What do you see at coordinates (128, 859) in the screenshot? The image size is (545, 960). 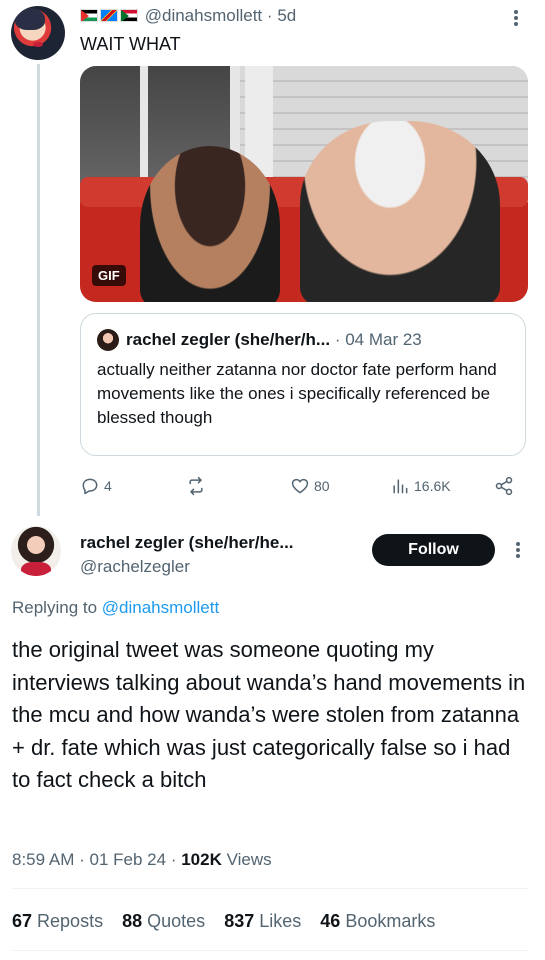 I see `tweet-date: 01 Feb 24` at bounding box center [128, 859].